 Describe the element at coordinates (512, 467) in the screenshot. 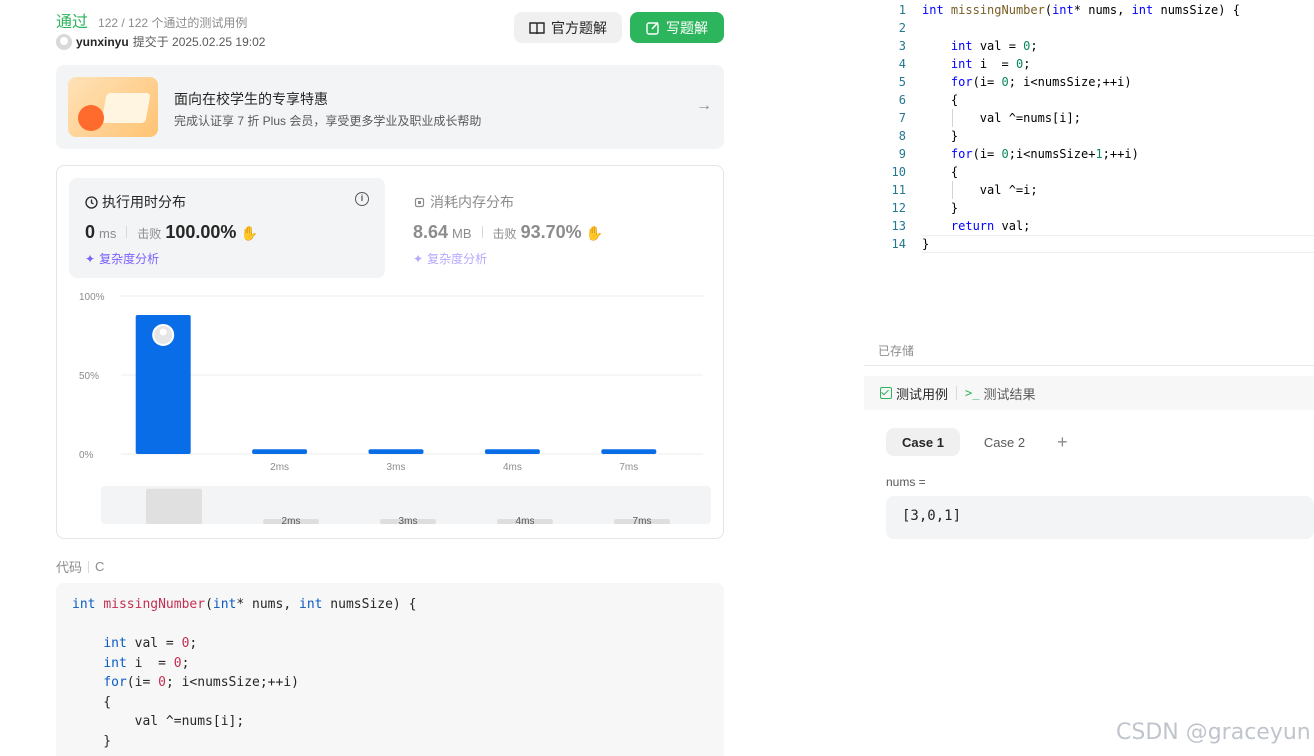

I see `x-tick-label: 4ms` at that location.